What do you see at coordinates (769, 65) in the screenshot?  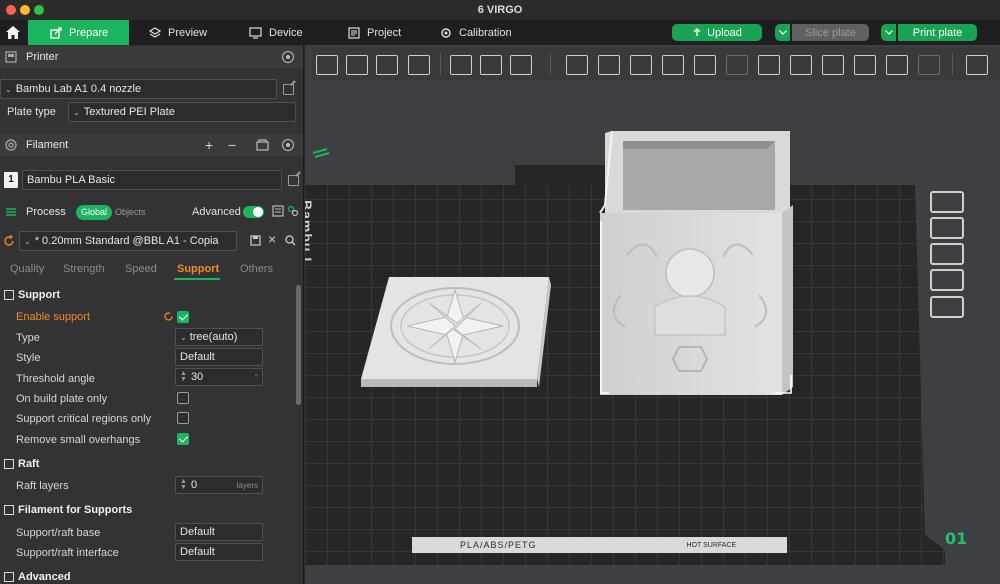 I see `support-painting-icon` at bounding box center [769, 65].